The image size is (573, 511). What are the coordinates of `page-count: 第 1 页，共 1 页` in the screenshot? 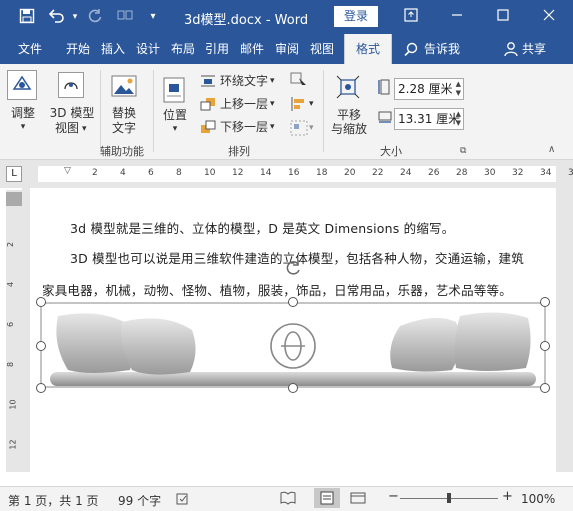 It's located at (53, 500).